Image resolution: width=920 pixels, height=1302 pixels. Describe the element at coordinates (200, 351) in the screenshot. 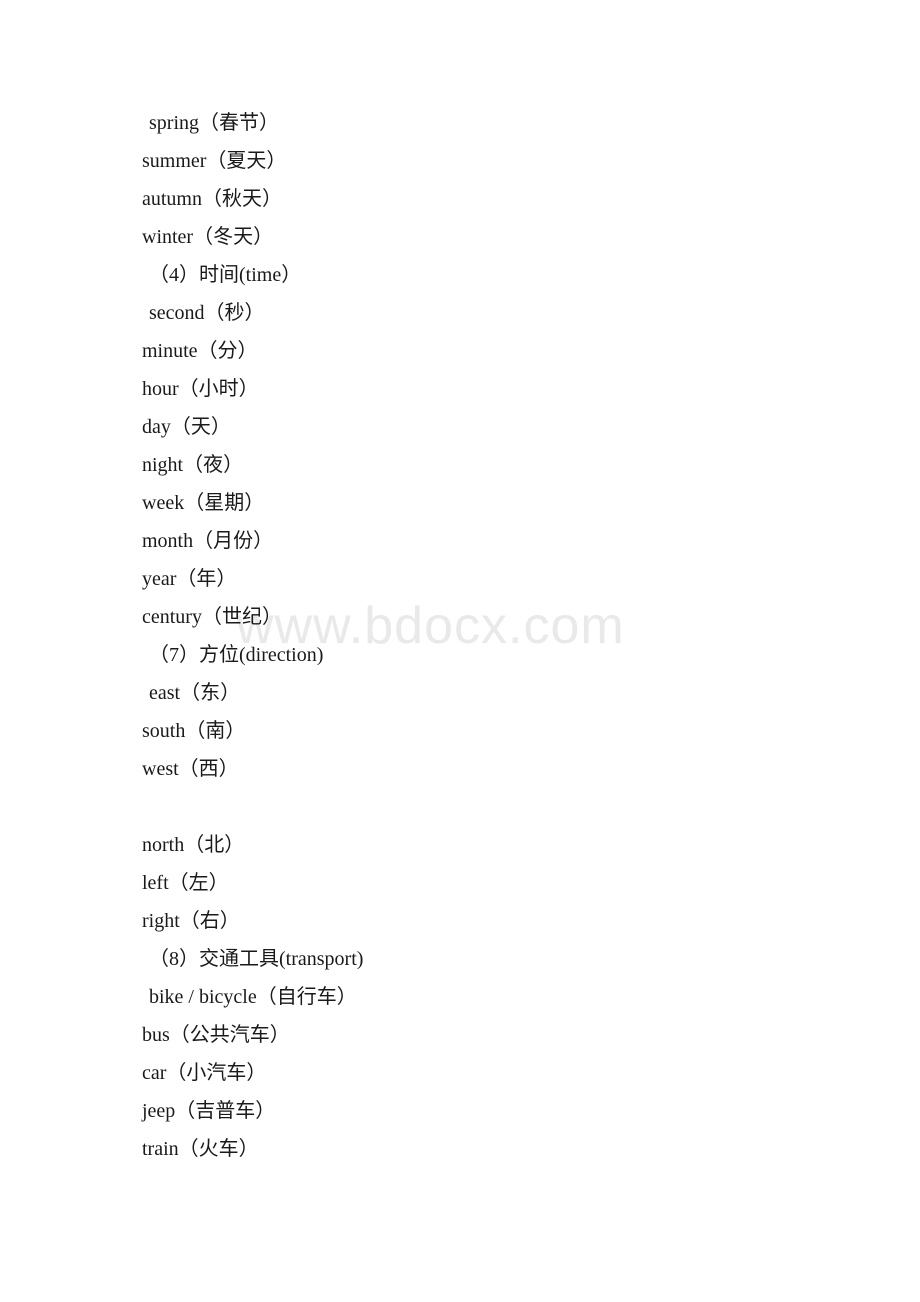

I see `vocabulary-line: minute（分）` at that location.